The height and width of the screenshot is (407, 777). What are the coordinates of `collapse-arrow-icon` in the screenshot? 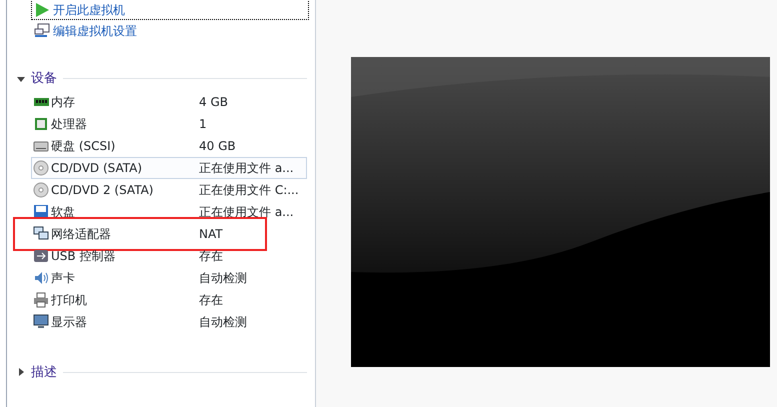 It's located at (21, 78).